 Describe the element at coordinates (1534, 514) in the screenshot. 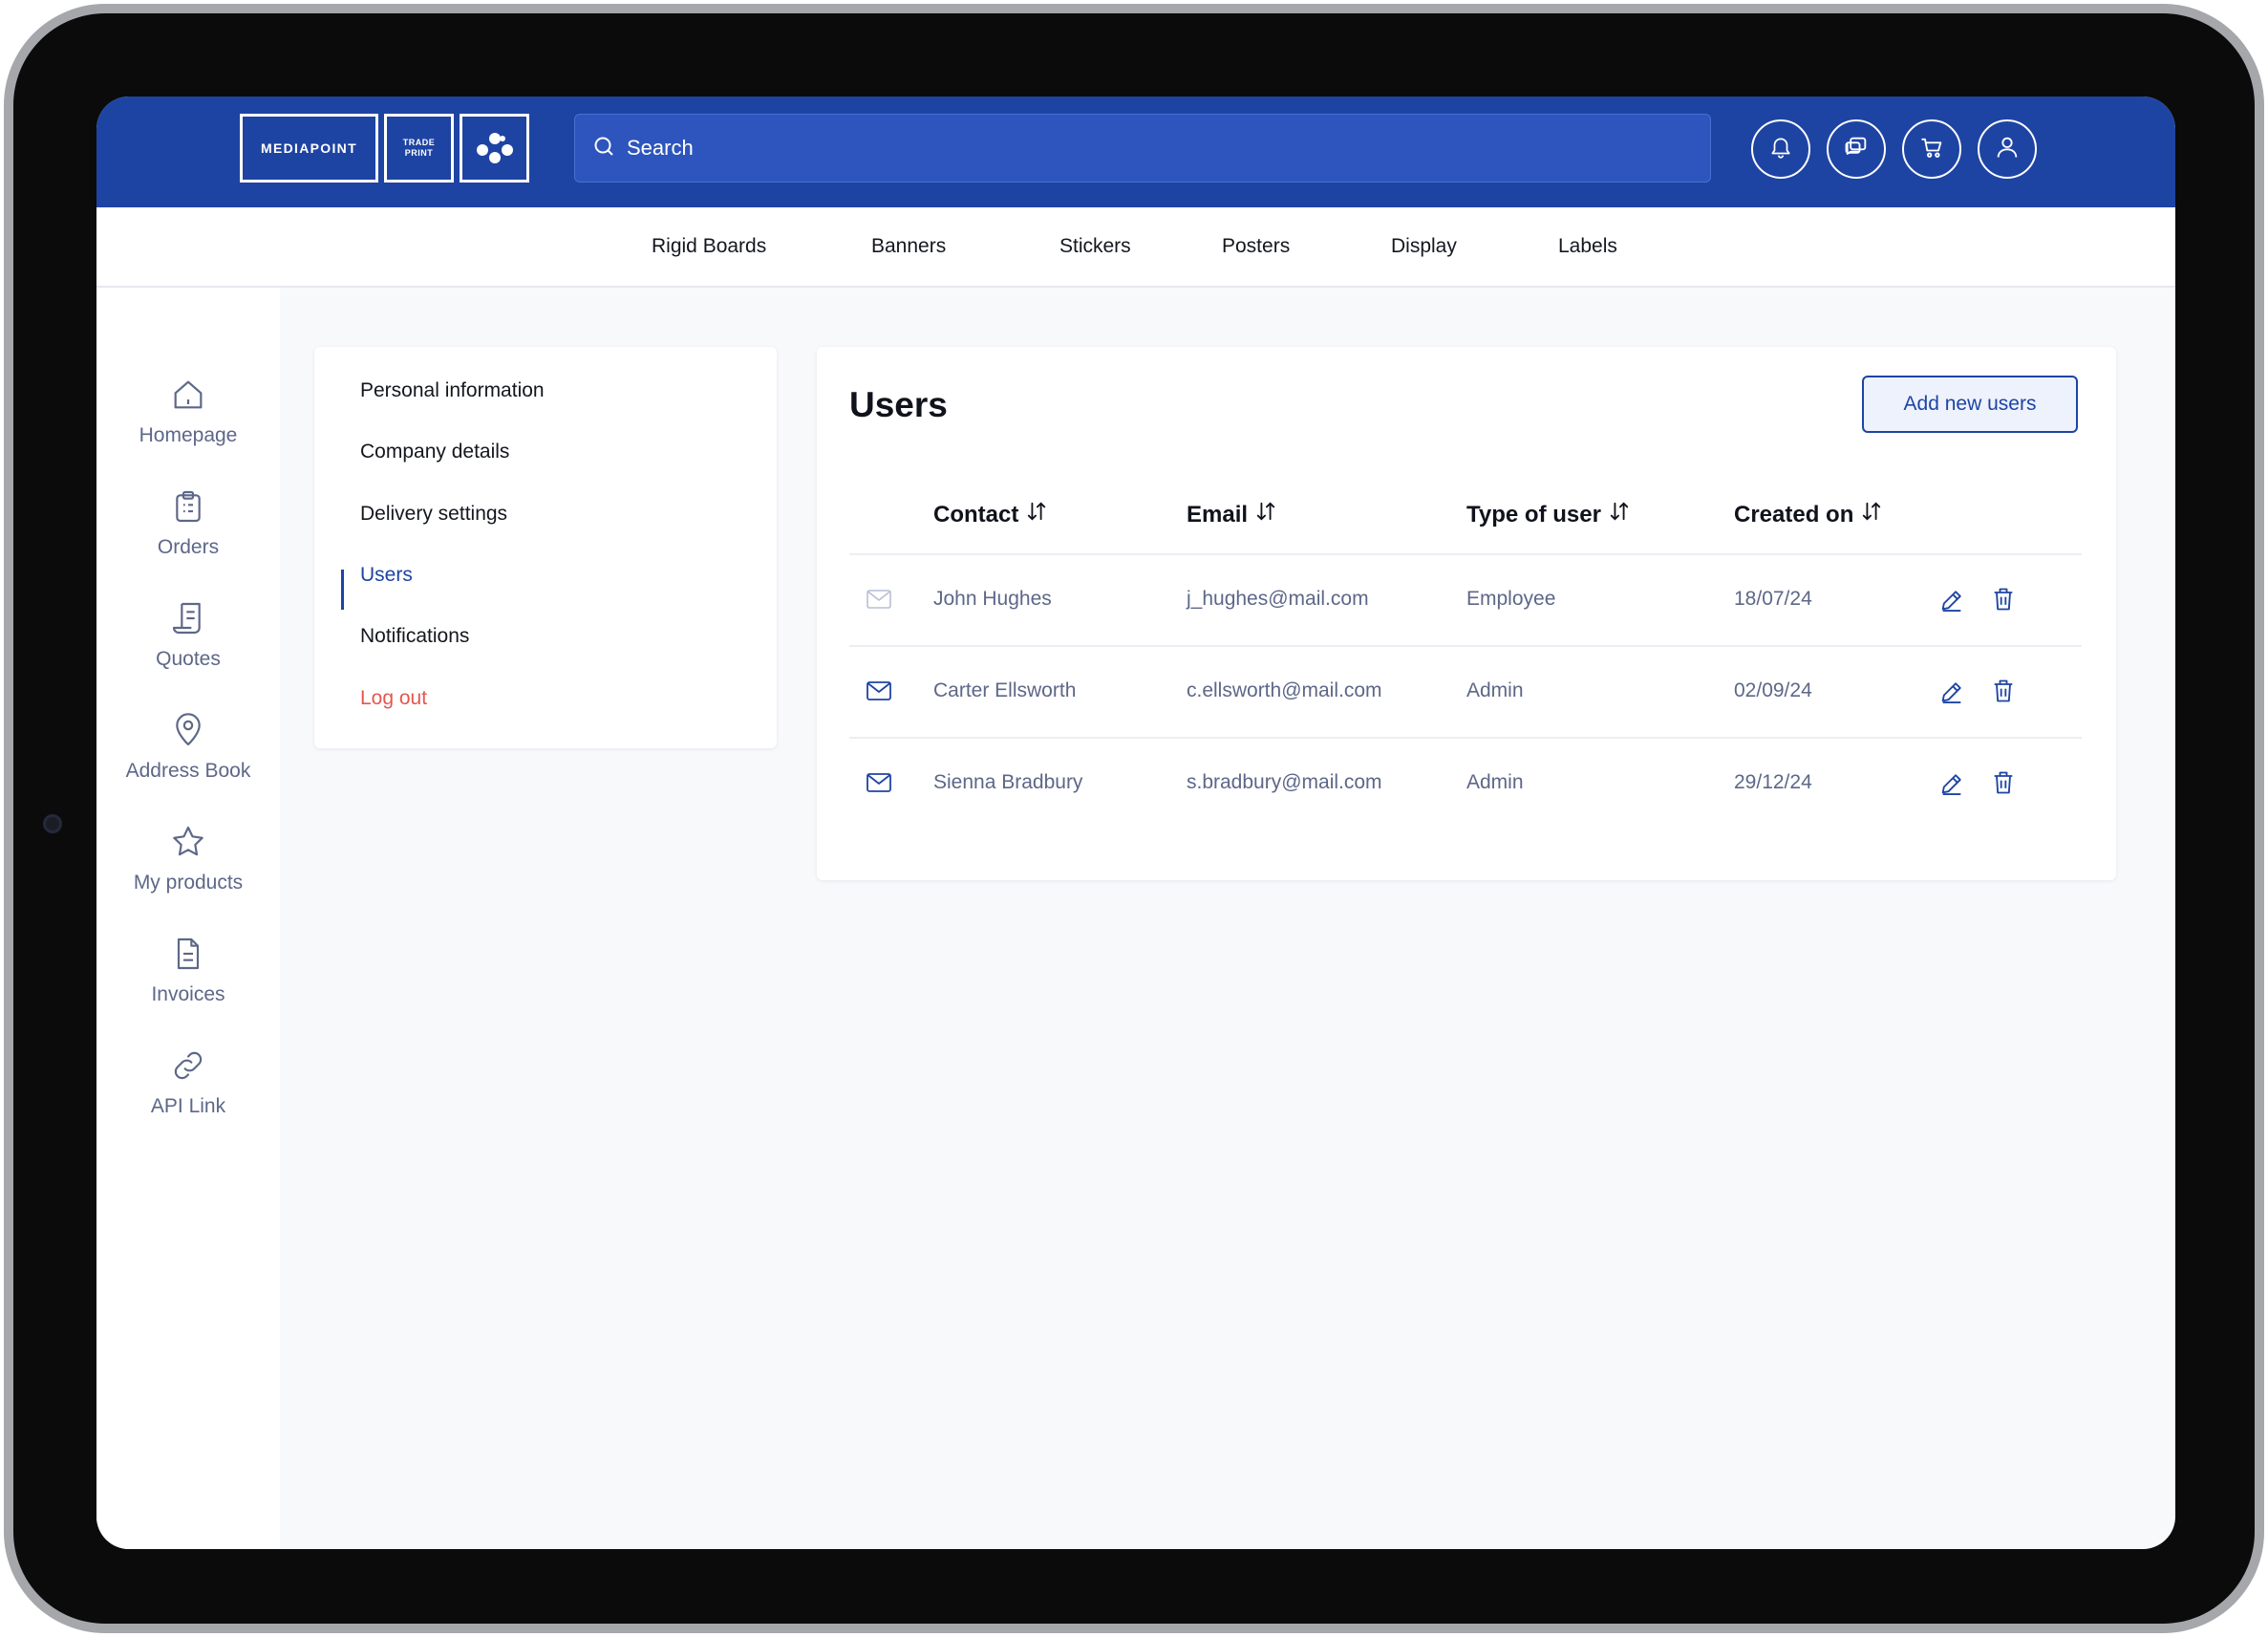

I see `column-header-label: Type of user` at that location.